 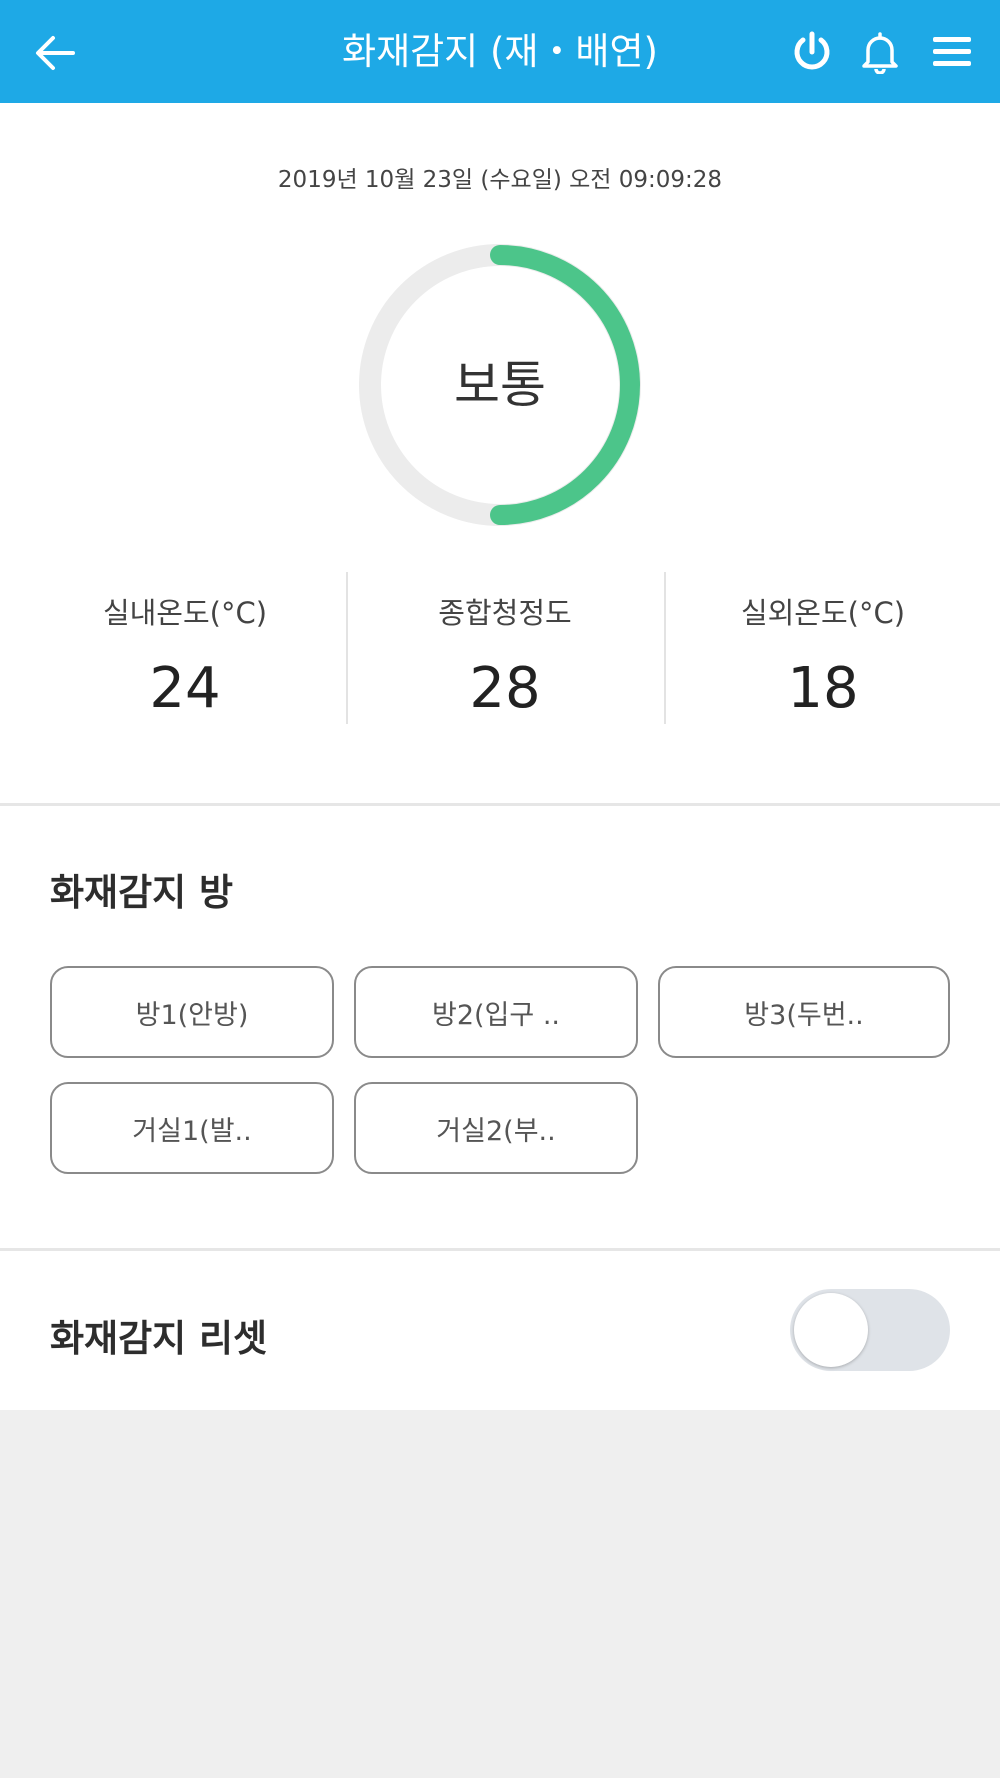 I want to click on notifications-button, so click(x=880, y=52).